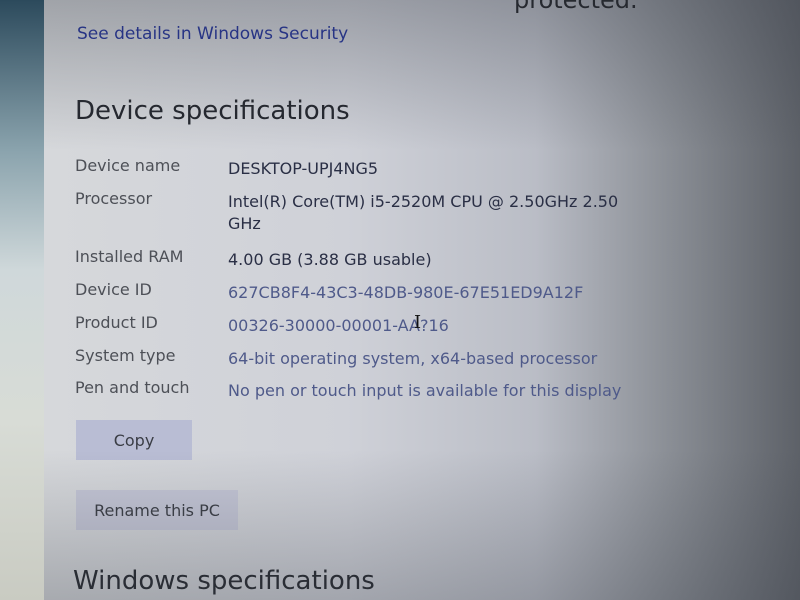 The height and width of the screenshot is (600, 800). Describe the element at coordinates (128, 165) in the screenshot. I see `spec-label: Device name` at that location.